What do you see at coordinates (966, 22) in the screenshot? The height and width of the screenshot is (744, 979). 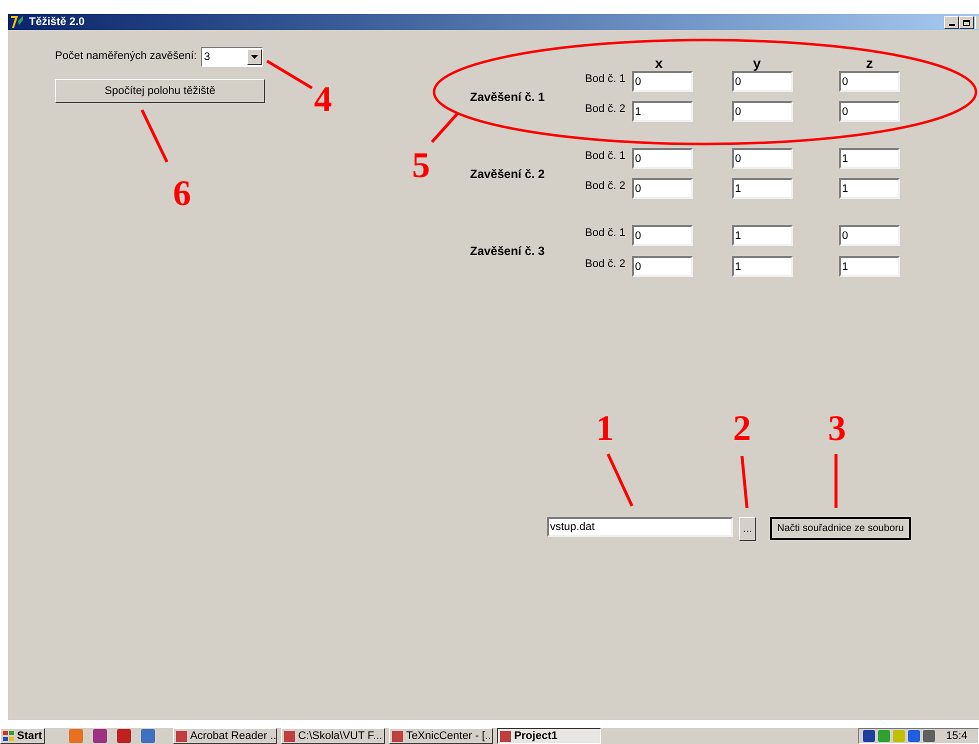 I see `restore-button` at bounding box center [966, 22].